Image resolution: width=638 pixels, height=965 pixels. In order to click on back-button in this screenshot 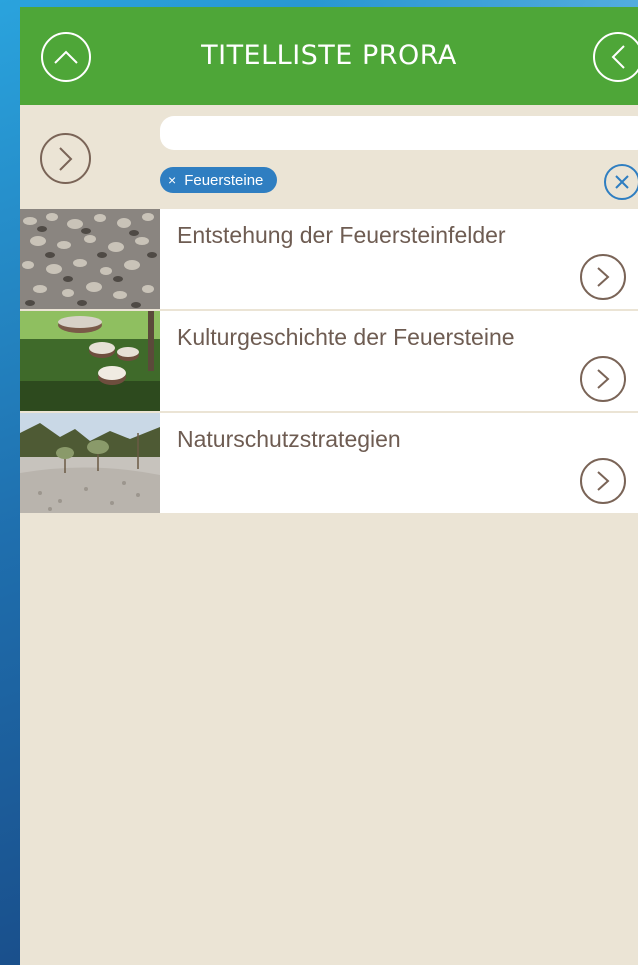, I will do `click(615, 57)`.